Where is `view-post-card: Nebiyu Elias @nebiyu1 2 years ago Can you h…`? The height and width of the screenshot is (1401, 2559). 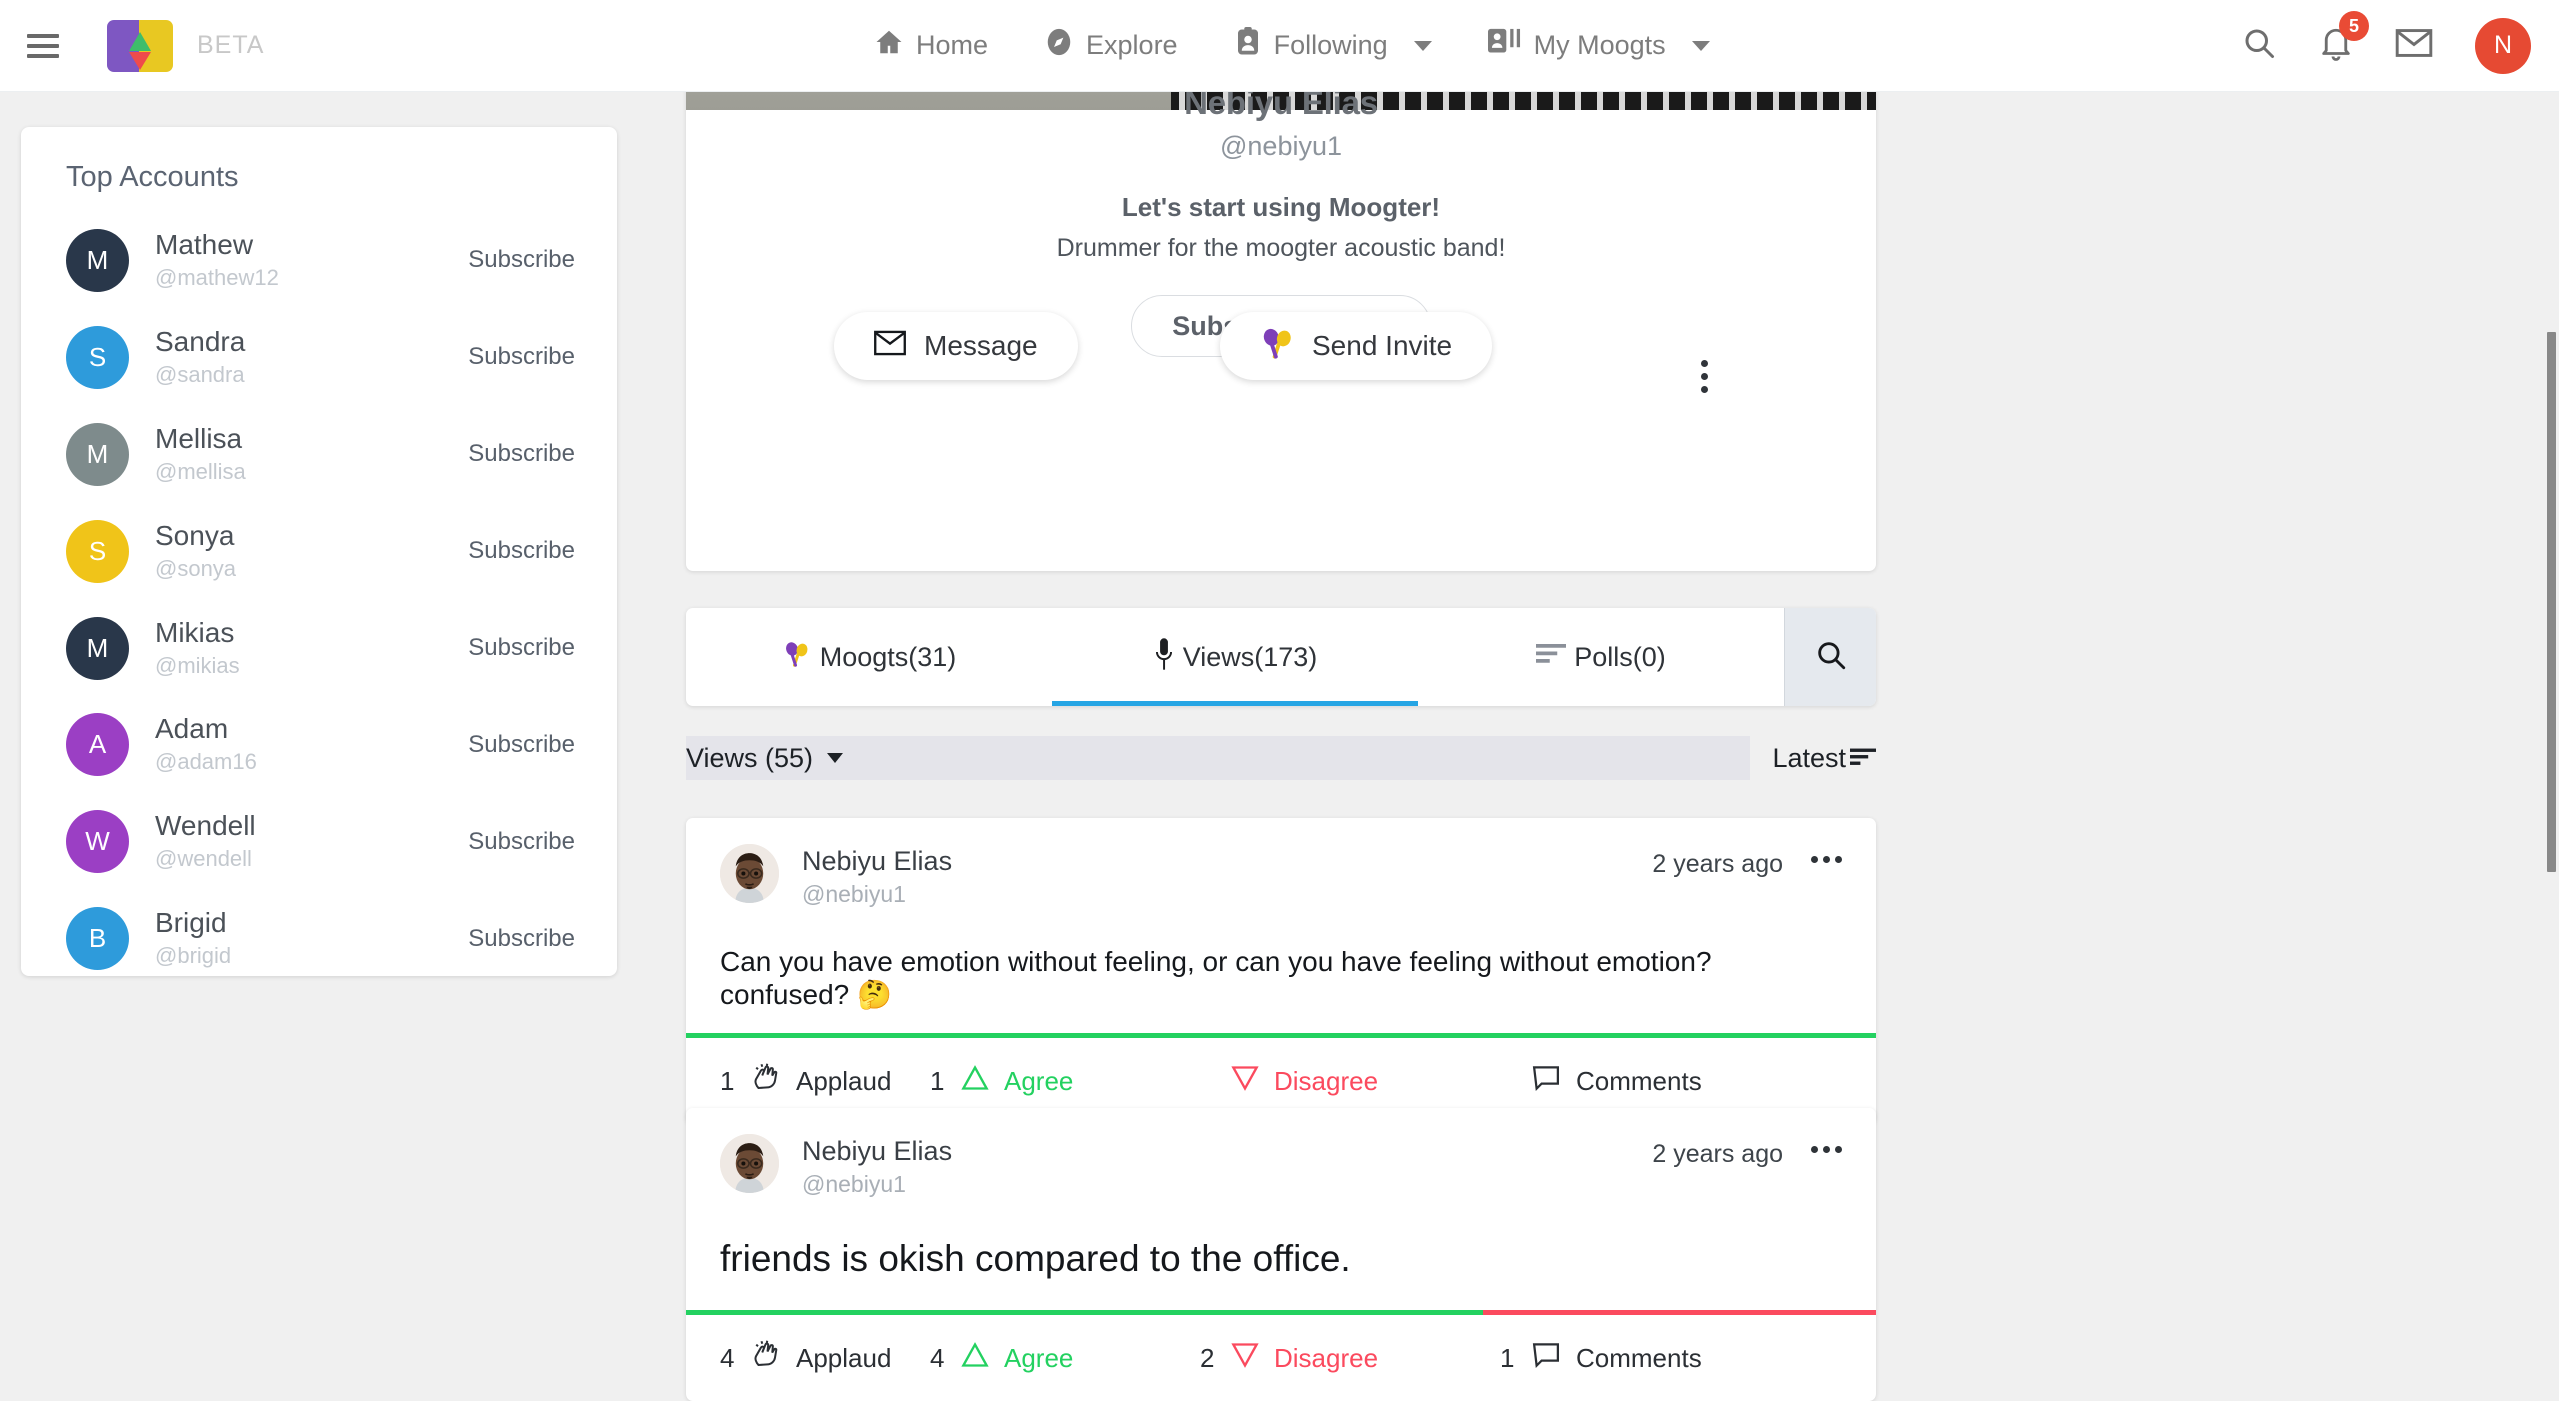 view-post-card: Nebiyu Elias @nebiyu1 2 years ago Can you h… is located at coordinates (1281, 971).